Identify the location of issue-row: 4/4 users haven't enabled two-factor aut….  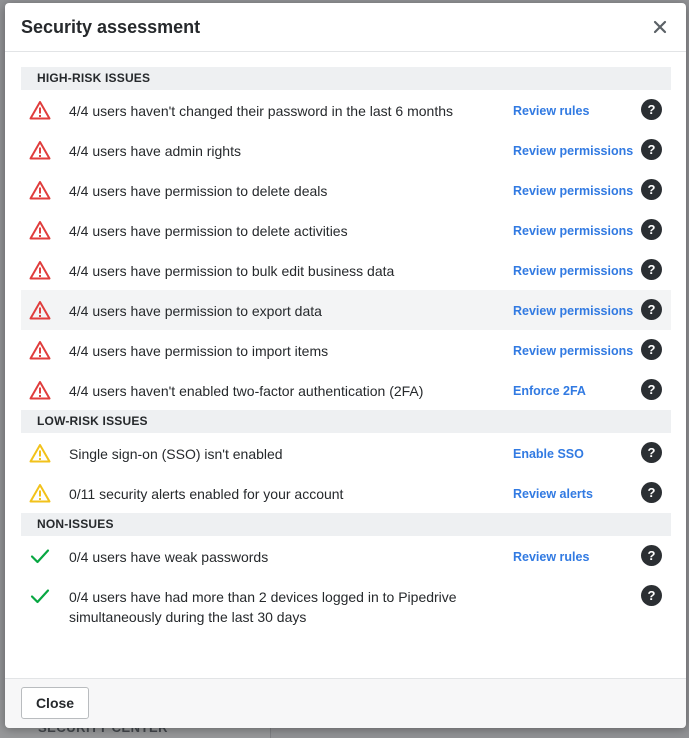
(346, 390).